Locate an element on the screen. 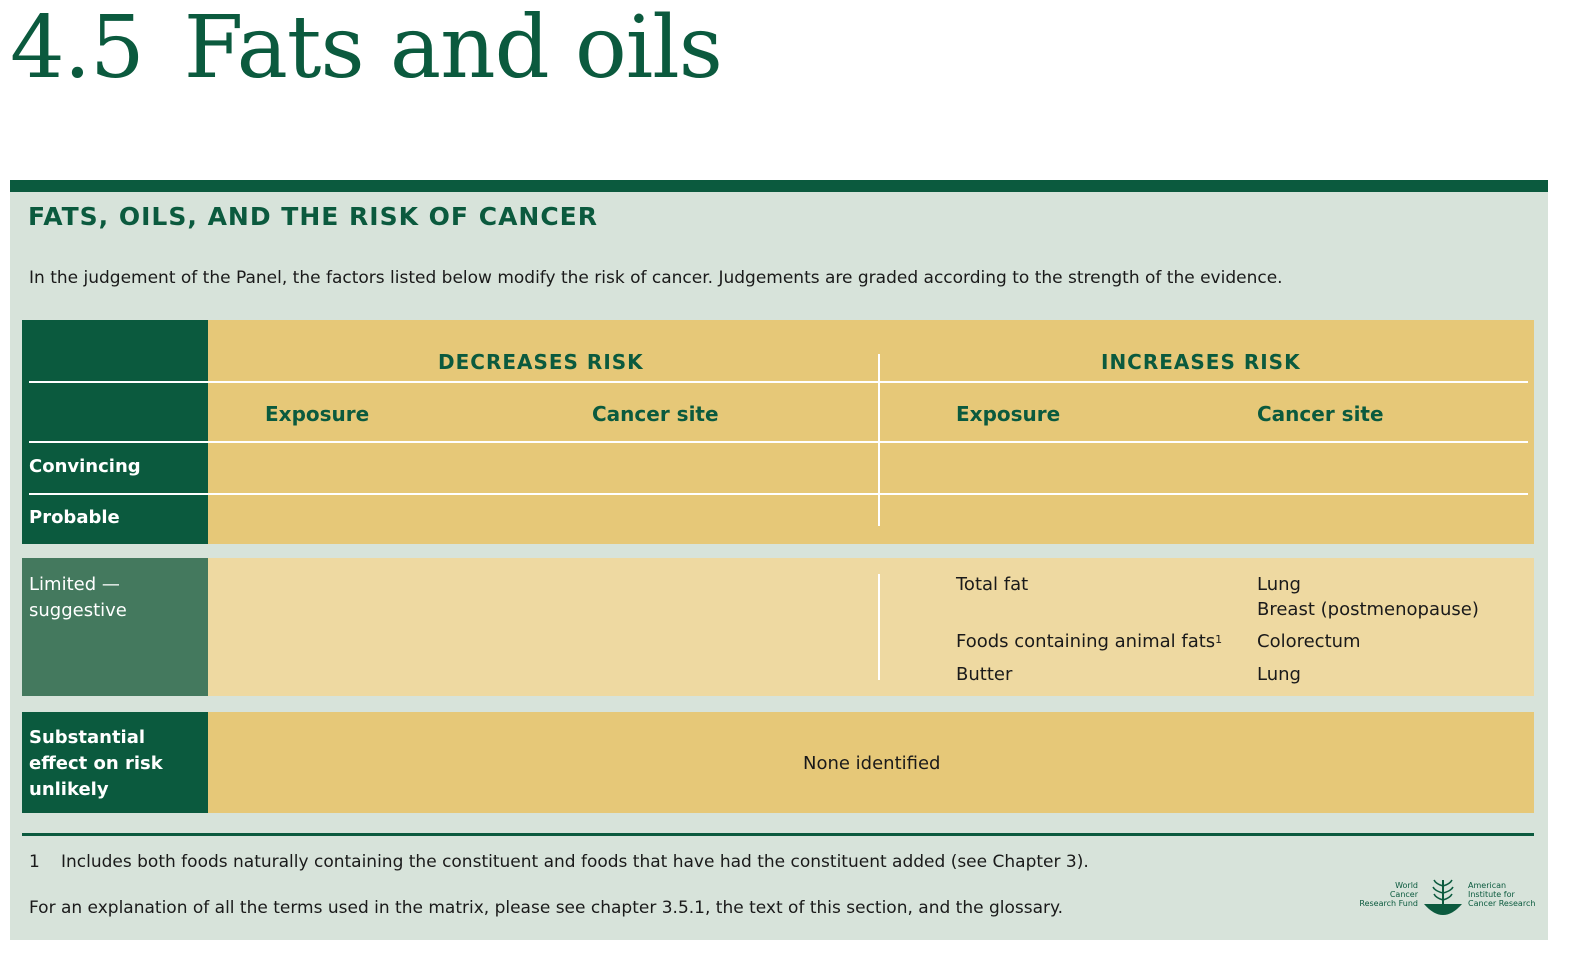 The height and width of the screenshot is (967, 1585). increases-cancer-site-header: Cancer site is located at coordinates (1320, 414).